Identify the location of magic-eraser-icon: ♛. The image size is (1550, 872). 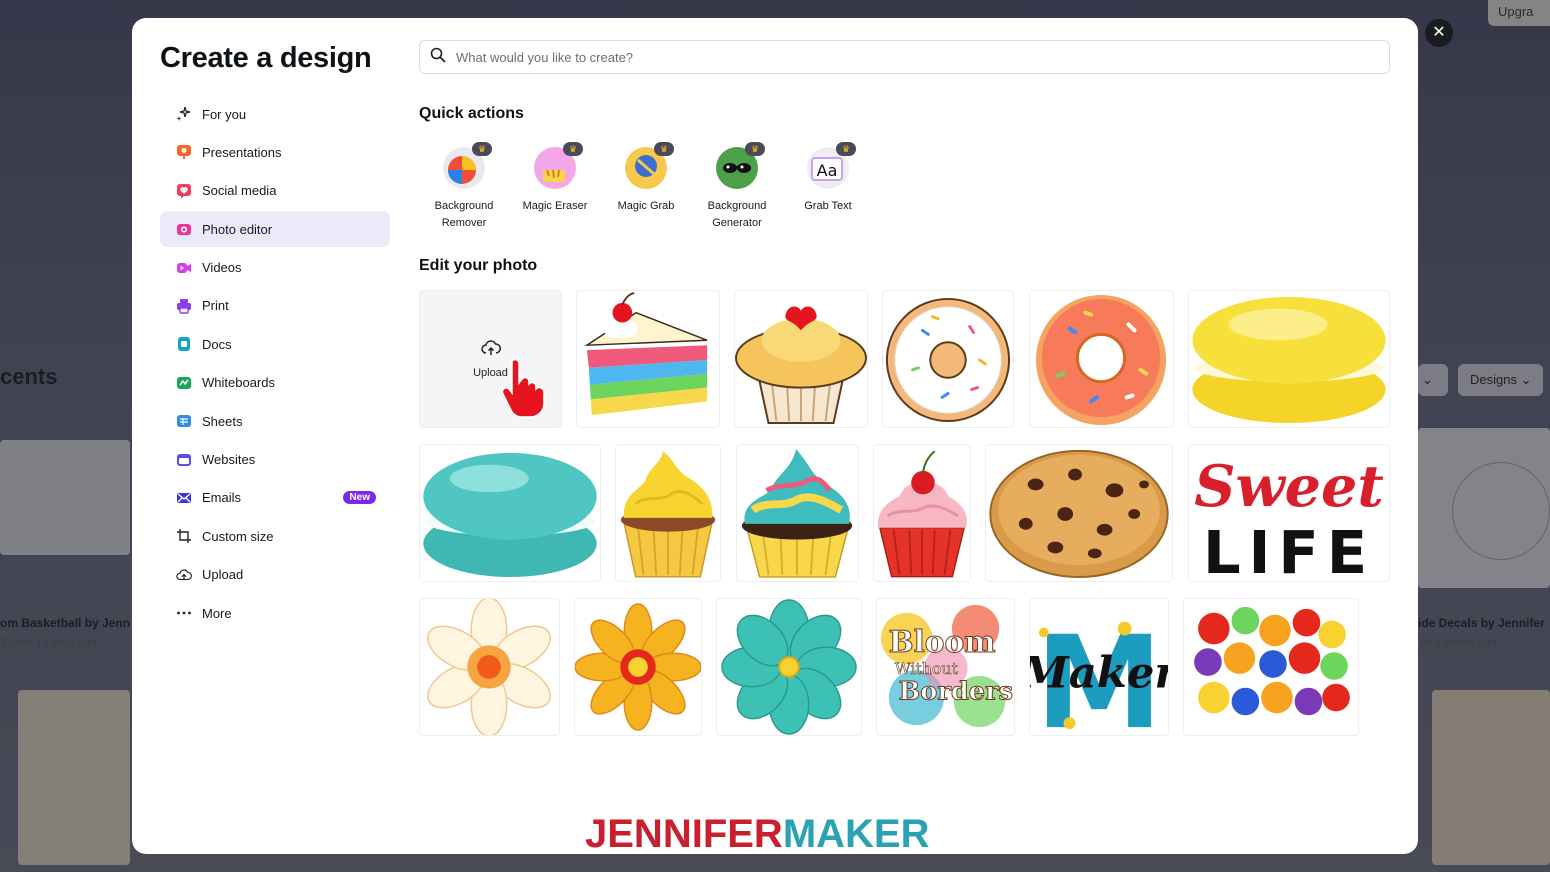
(558, 166).